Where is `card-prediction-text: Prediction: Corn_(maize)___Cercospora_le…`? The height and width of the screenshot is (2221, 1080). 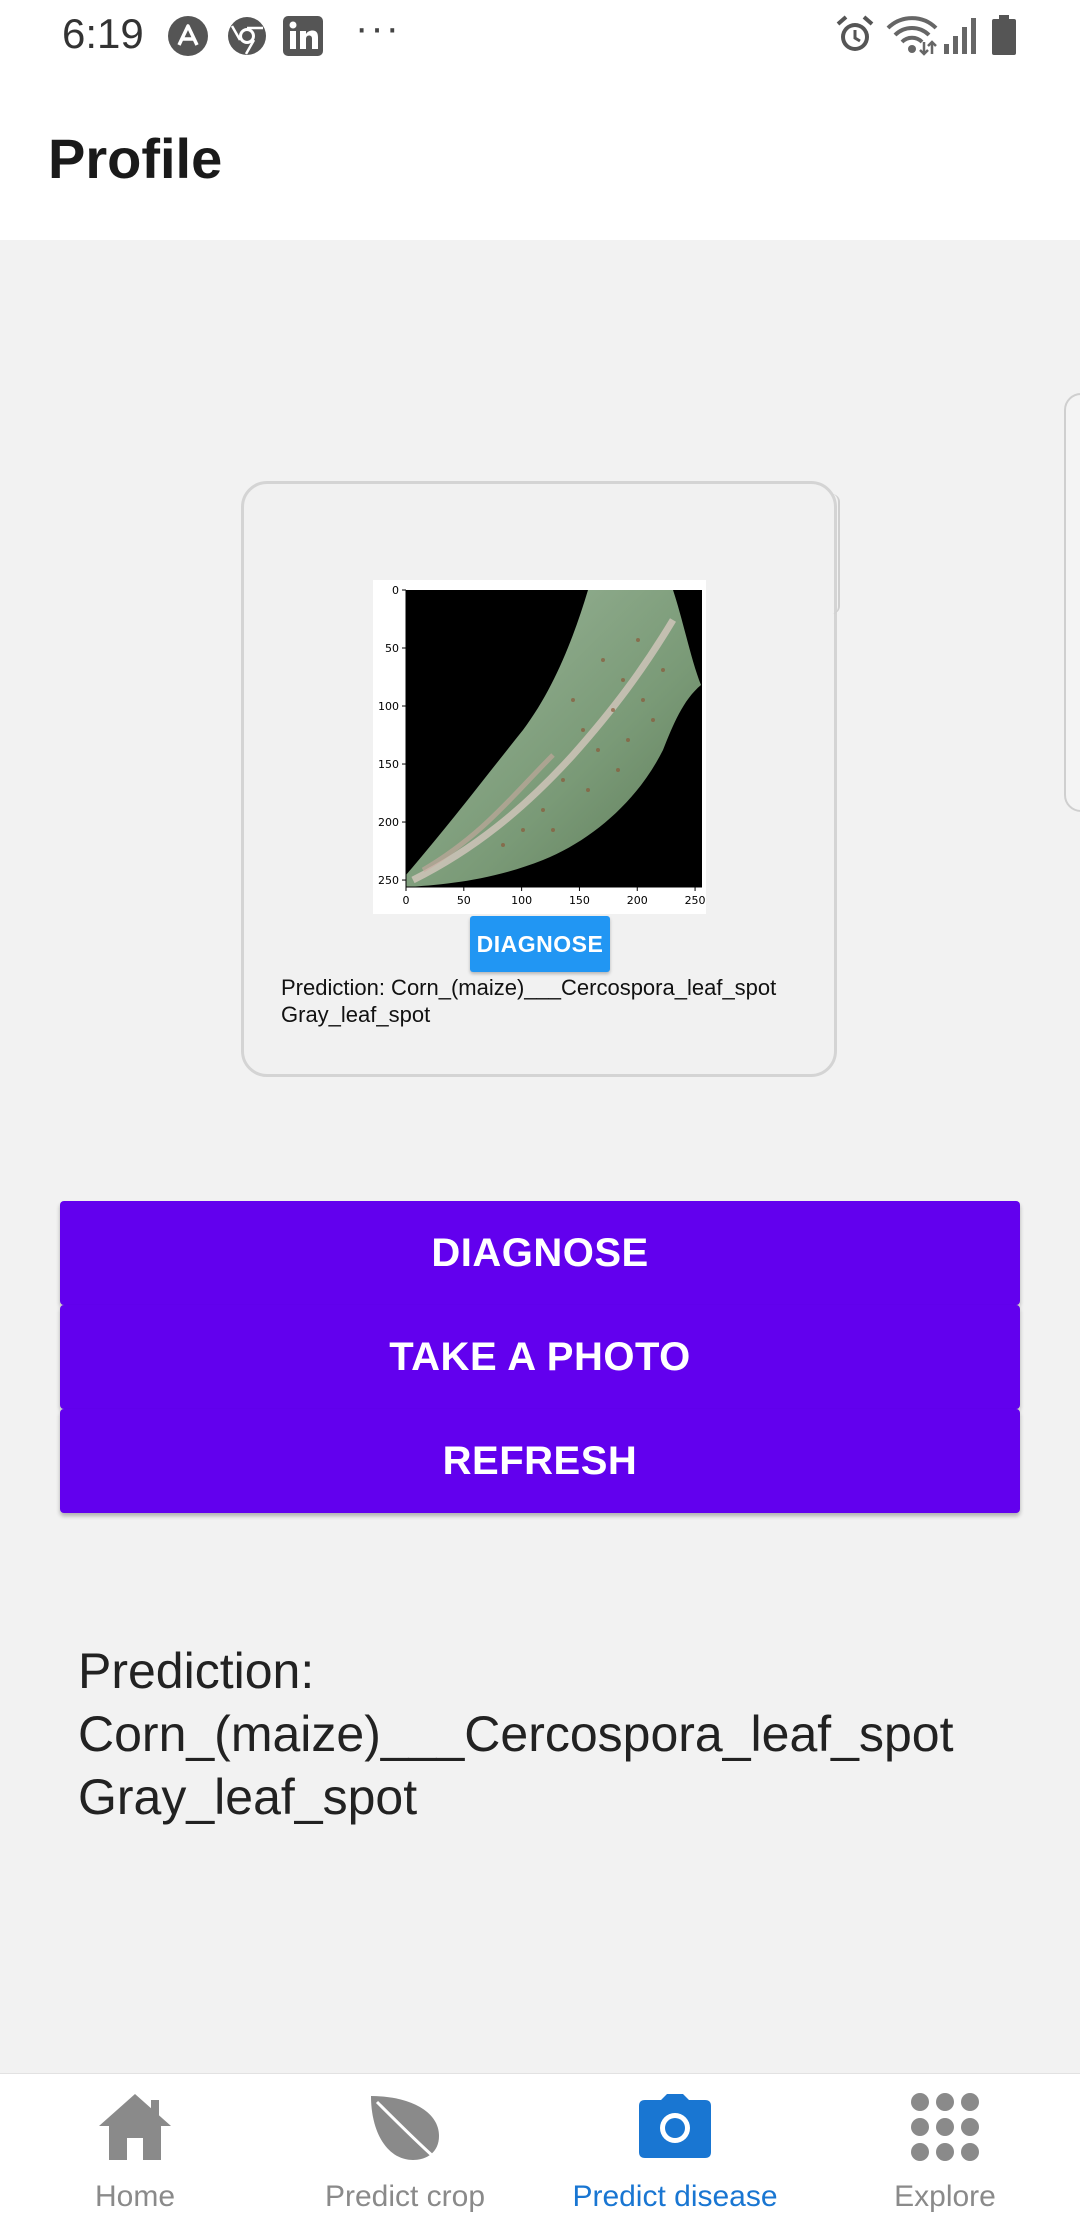
card-prediction-text: Prediction: Corn_(maize)___Cercospora_le… is located at coordinates (551, 1001).